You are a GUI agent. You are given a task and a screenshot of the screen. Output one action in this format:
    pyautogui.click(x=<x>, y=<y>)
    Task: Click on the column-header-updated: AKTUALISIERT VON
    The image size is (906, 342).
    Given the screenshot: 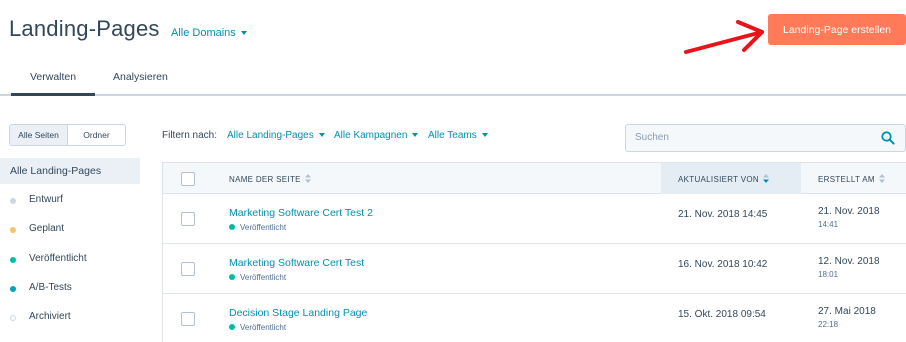 What is the action you would take?
    pyautogui.click(x=723, y=179)
    